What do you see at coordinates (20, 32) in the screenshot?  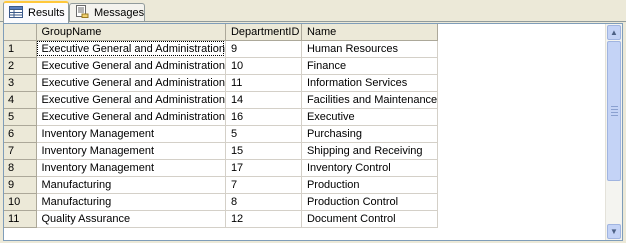 I see `corner-cell` at bounding box center [20, 32].